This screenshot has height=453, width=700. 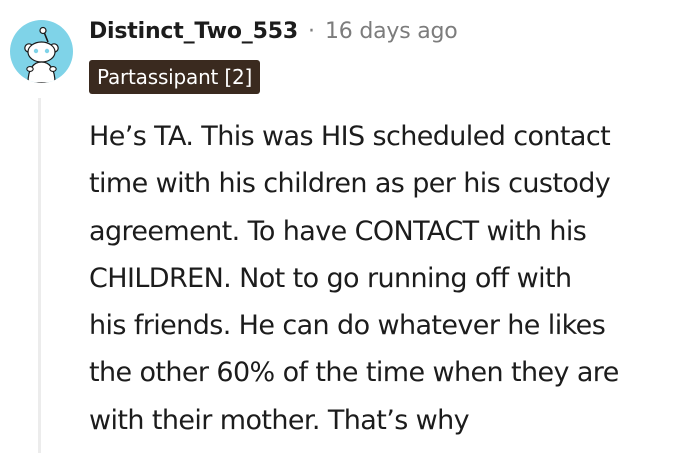 I want to click on timestamp-link: 16 days ago, so click(x=391, y=31).